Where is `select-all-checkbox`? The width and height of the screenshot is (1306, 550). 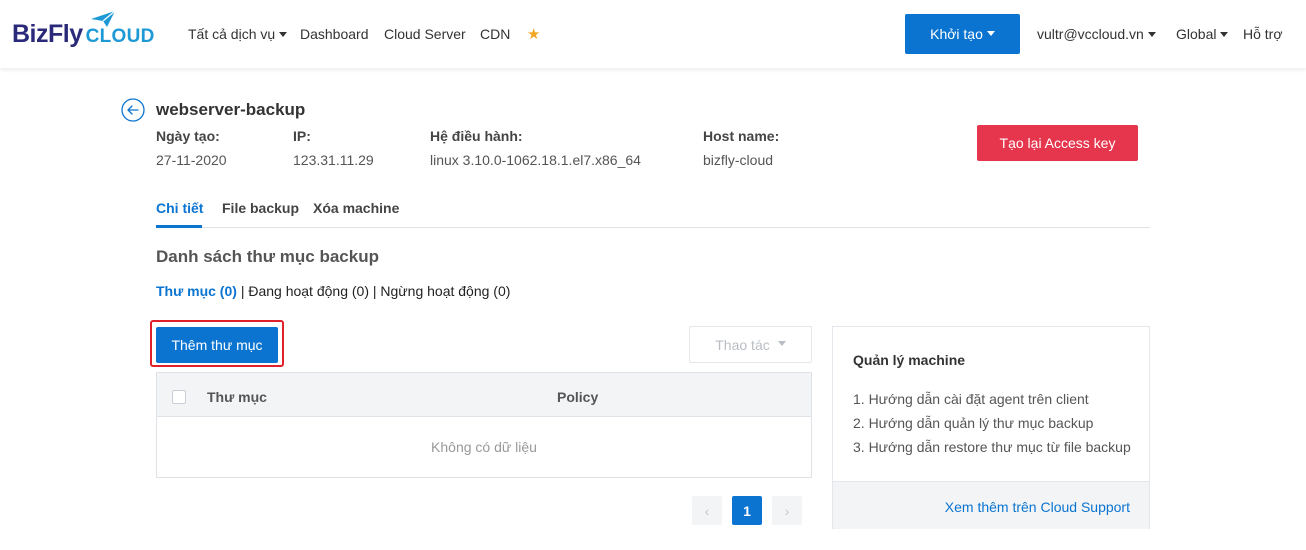
select-all-checkbox is located at coordinates (179, 397).